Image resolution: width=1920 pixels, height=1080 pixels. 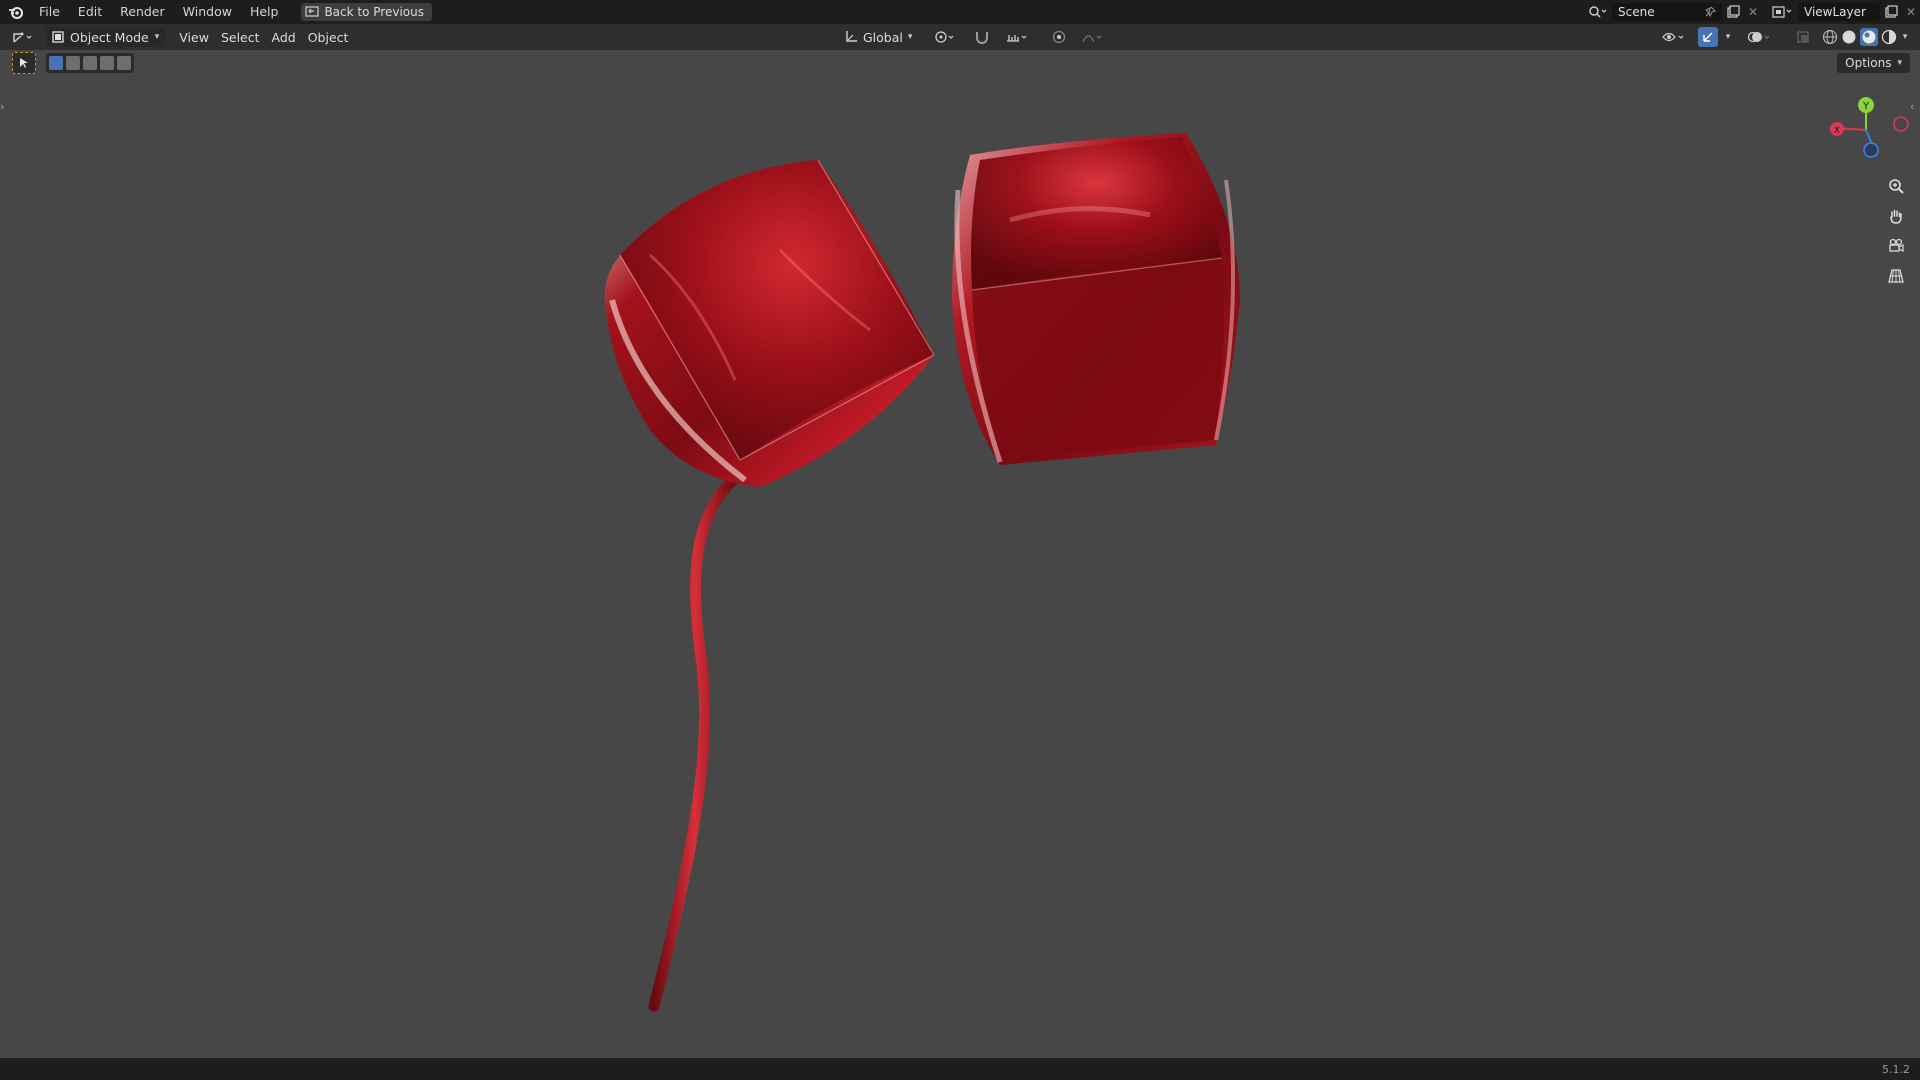 What do you see at coordinates (960, 1069) in the screenshot?
I see `status-bar: 5.1.2` at bounding box center [960, 1069].